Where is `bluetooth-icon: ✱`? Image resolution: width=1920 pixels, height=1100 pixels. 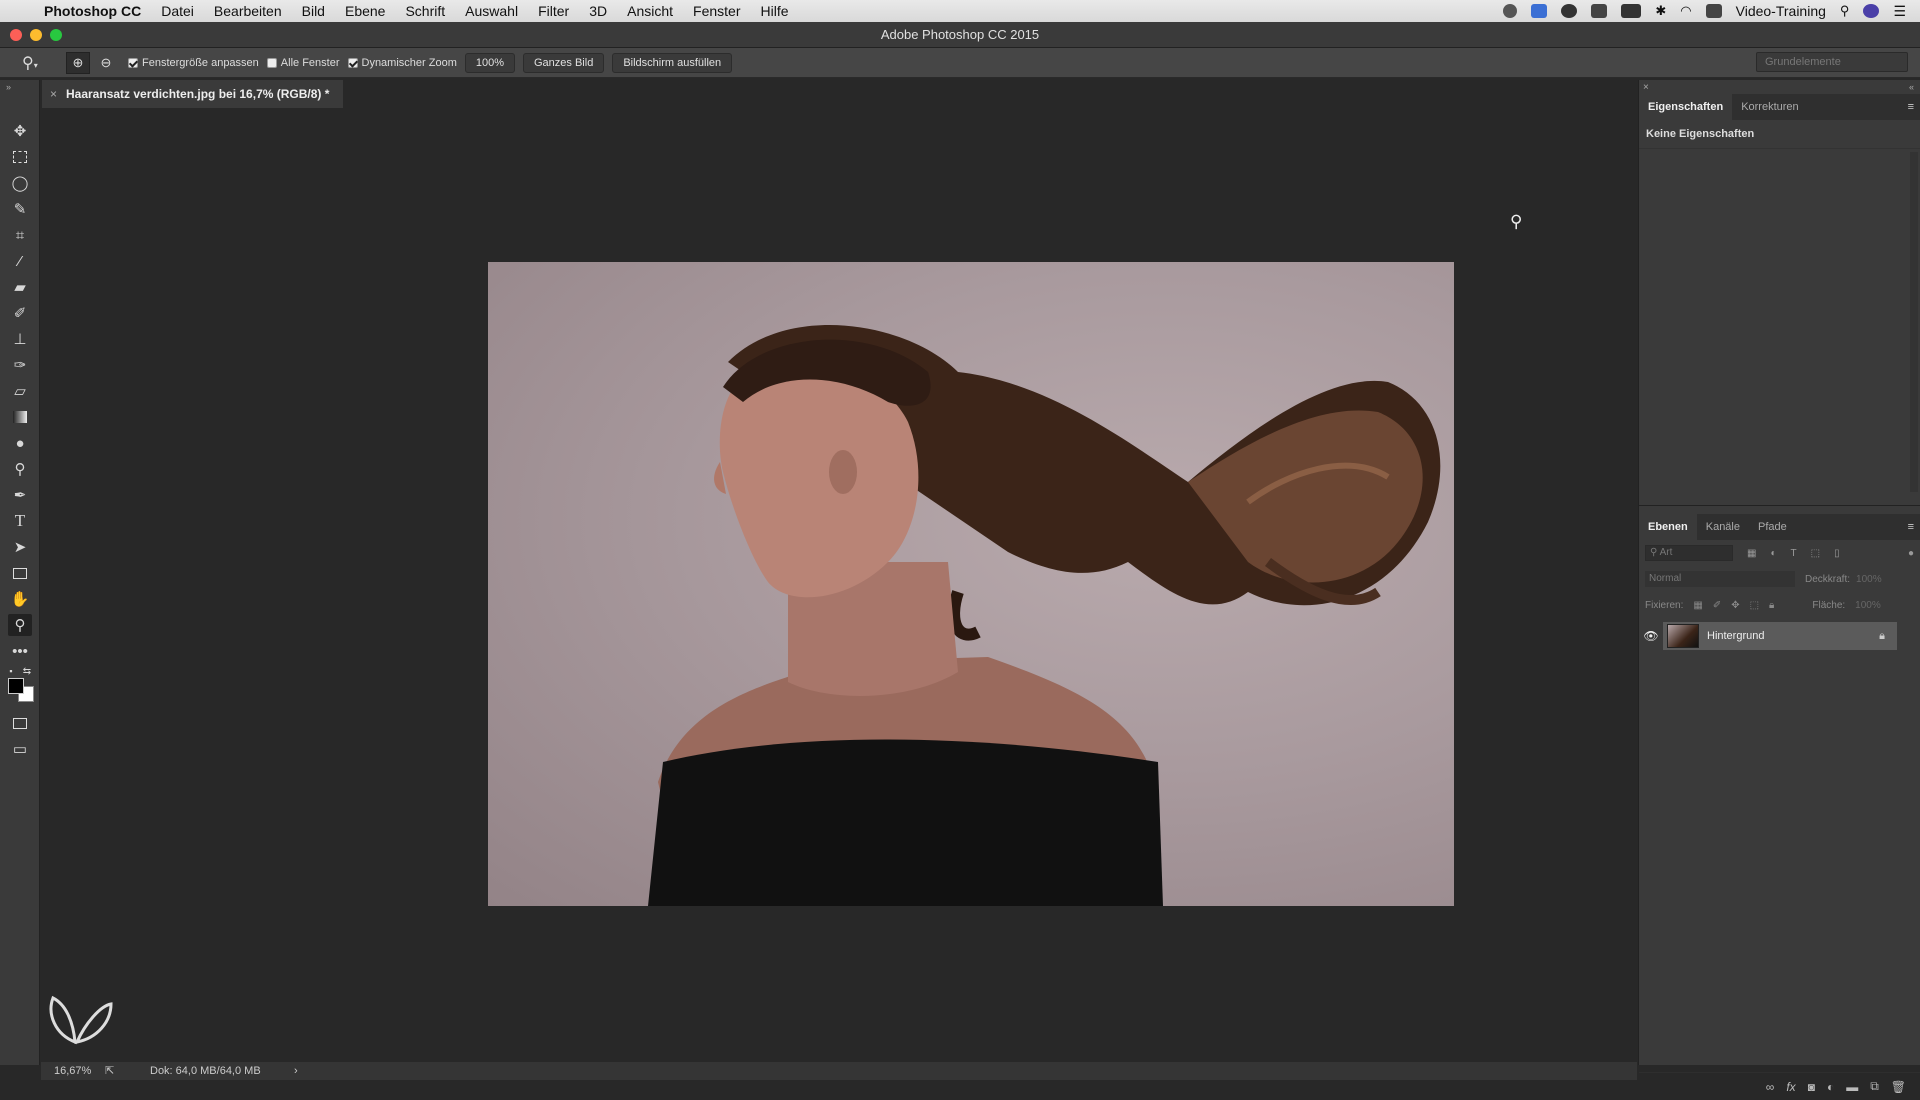
bluetooth-icon: ✱ is located at coordinates (1660, 11).